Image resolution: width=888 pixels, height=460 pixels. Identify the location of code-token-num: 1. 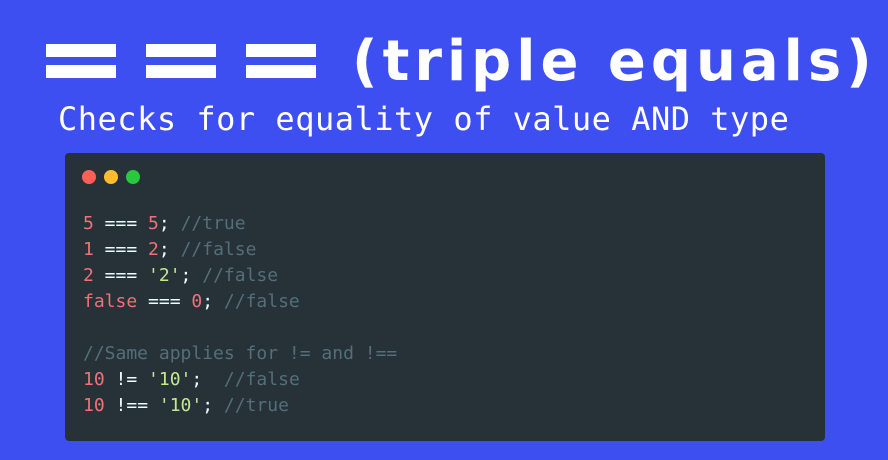
(88, 249).